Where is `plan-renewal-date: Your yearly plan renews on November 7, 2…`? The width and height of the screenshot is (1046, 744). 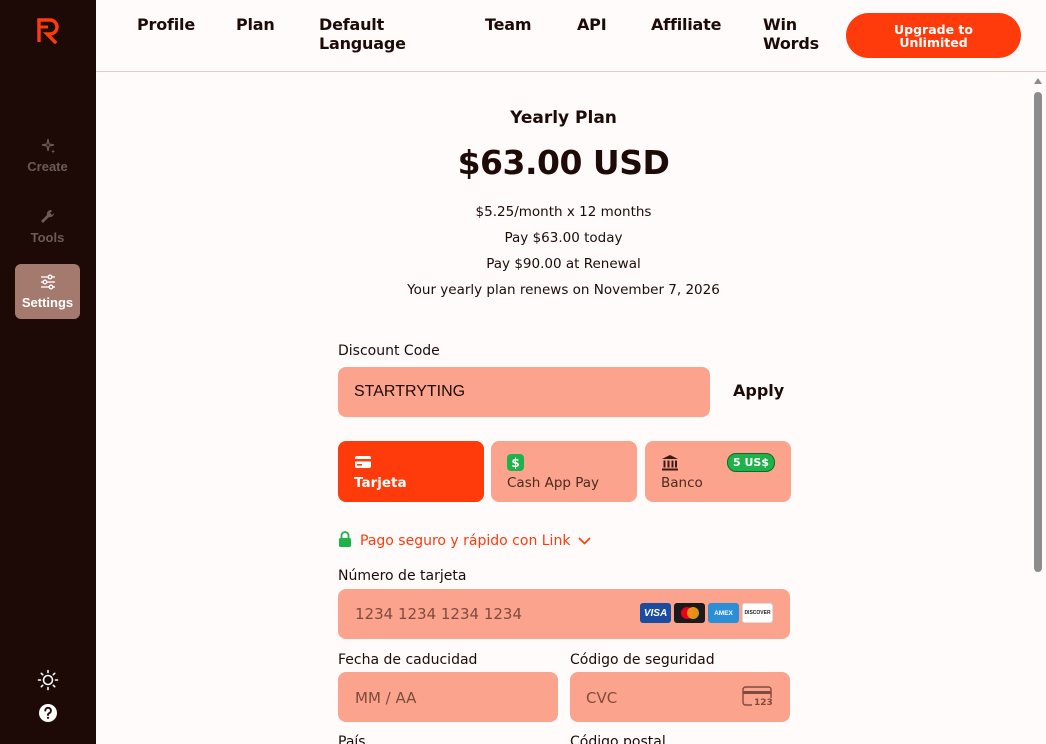
plan-renewal-date: Your yearly plan renews on November 7, 2… is located at coordinates (563, 290).